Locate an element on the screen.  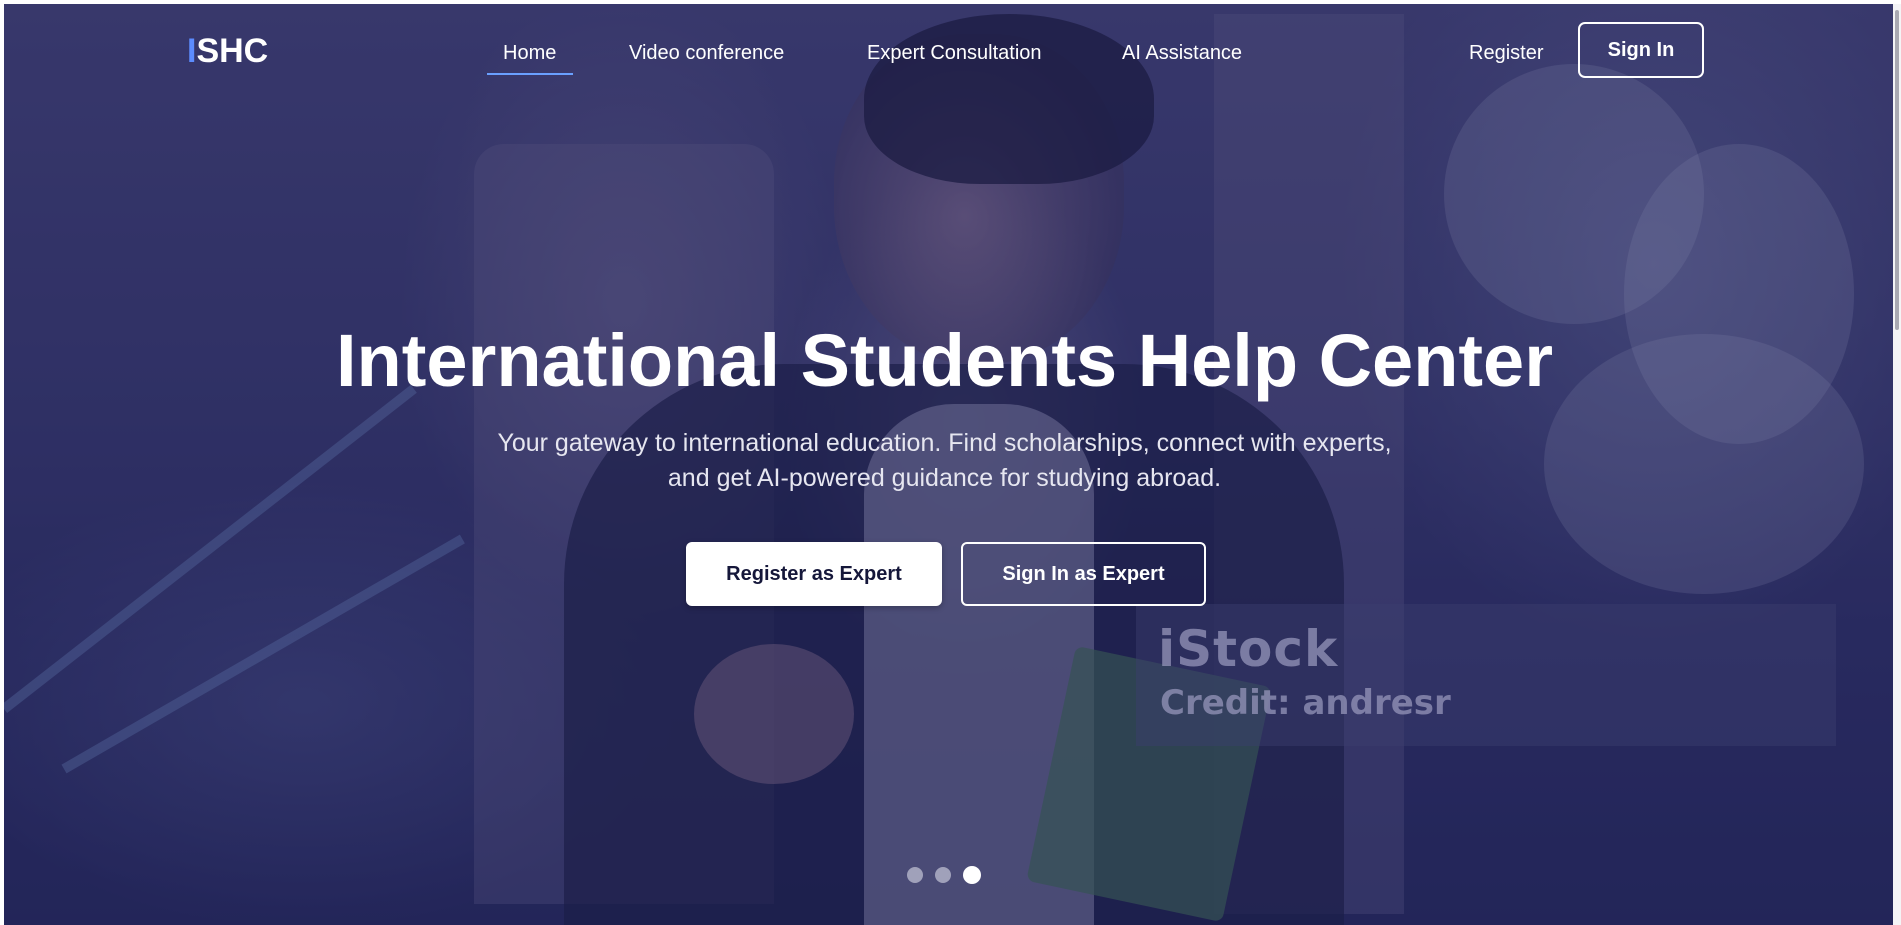
register-as-expert-button: Register as Expert is located at coordinates (814, 574).